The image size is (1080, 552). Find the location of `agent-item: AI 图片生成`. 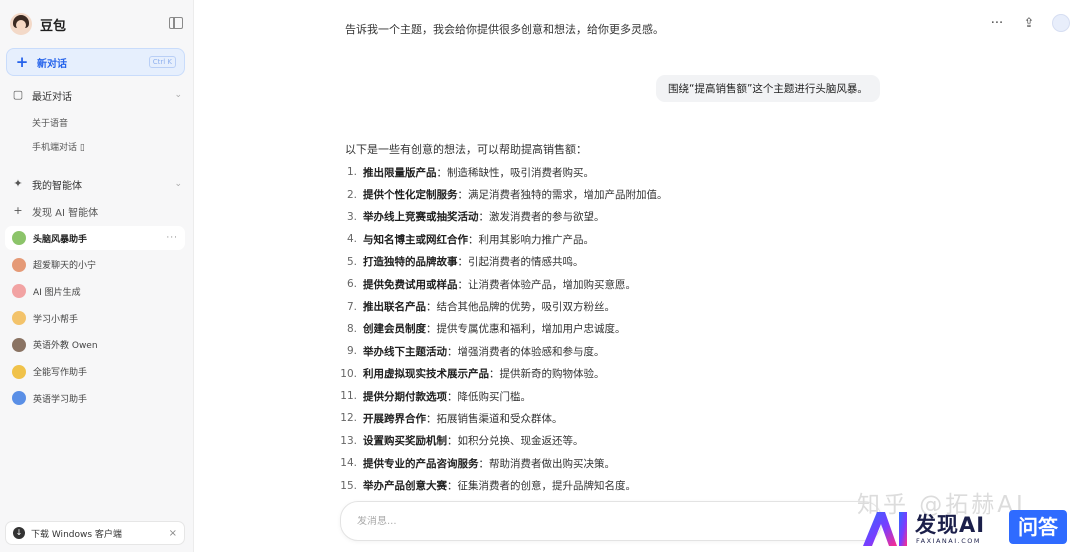

agent-item: AI 图片生成 is located at coordinates (95, 291).